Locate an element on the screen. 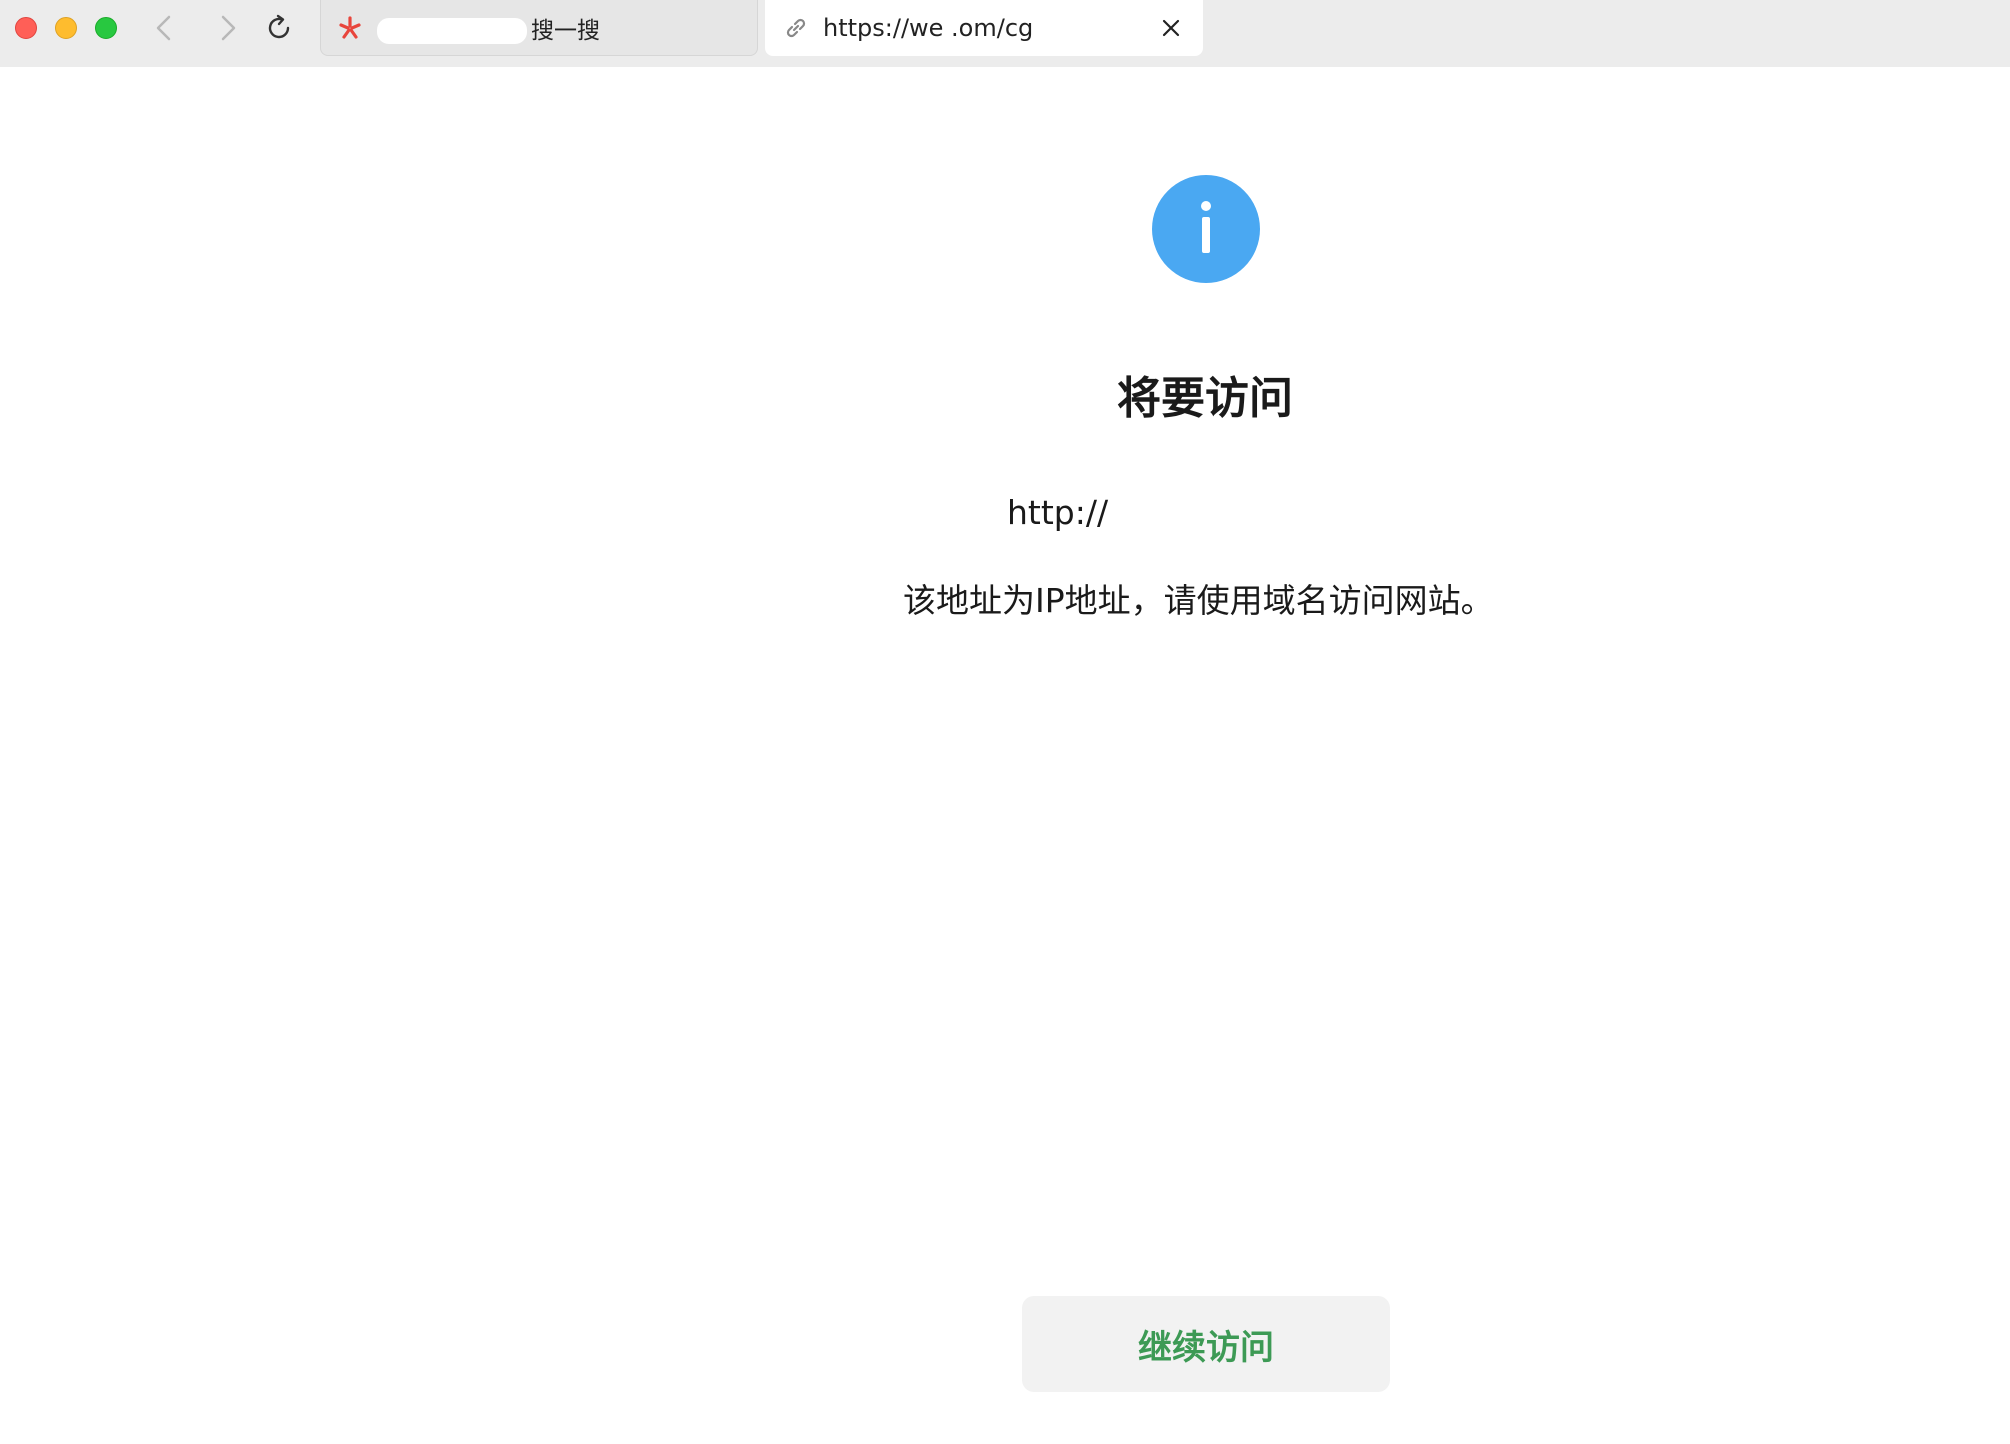 The width and height of the screenshot is (2010, 1444). redacted-region is located at coordinates (452, 31).